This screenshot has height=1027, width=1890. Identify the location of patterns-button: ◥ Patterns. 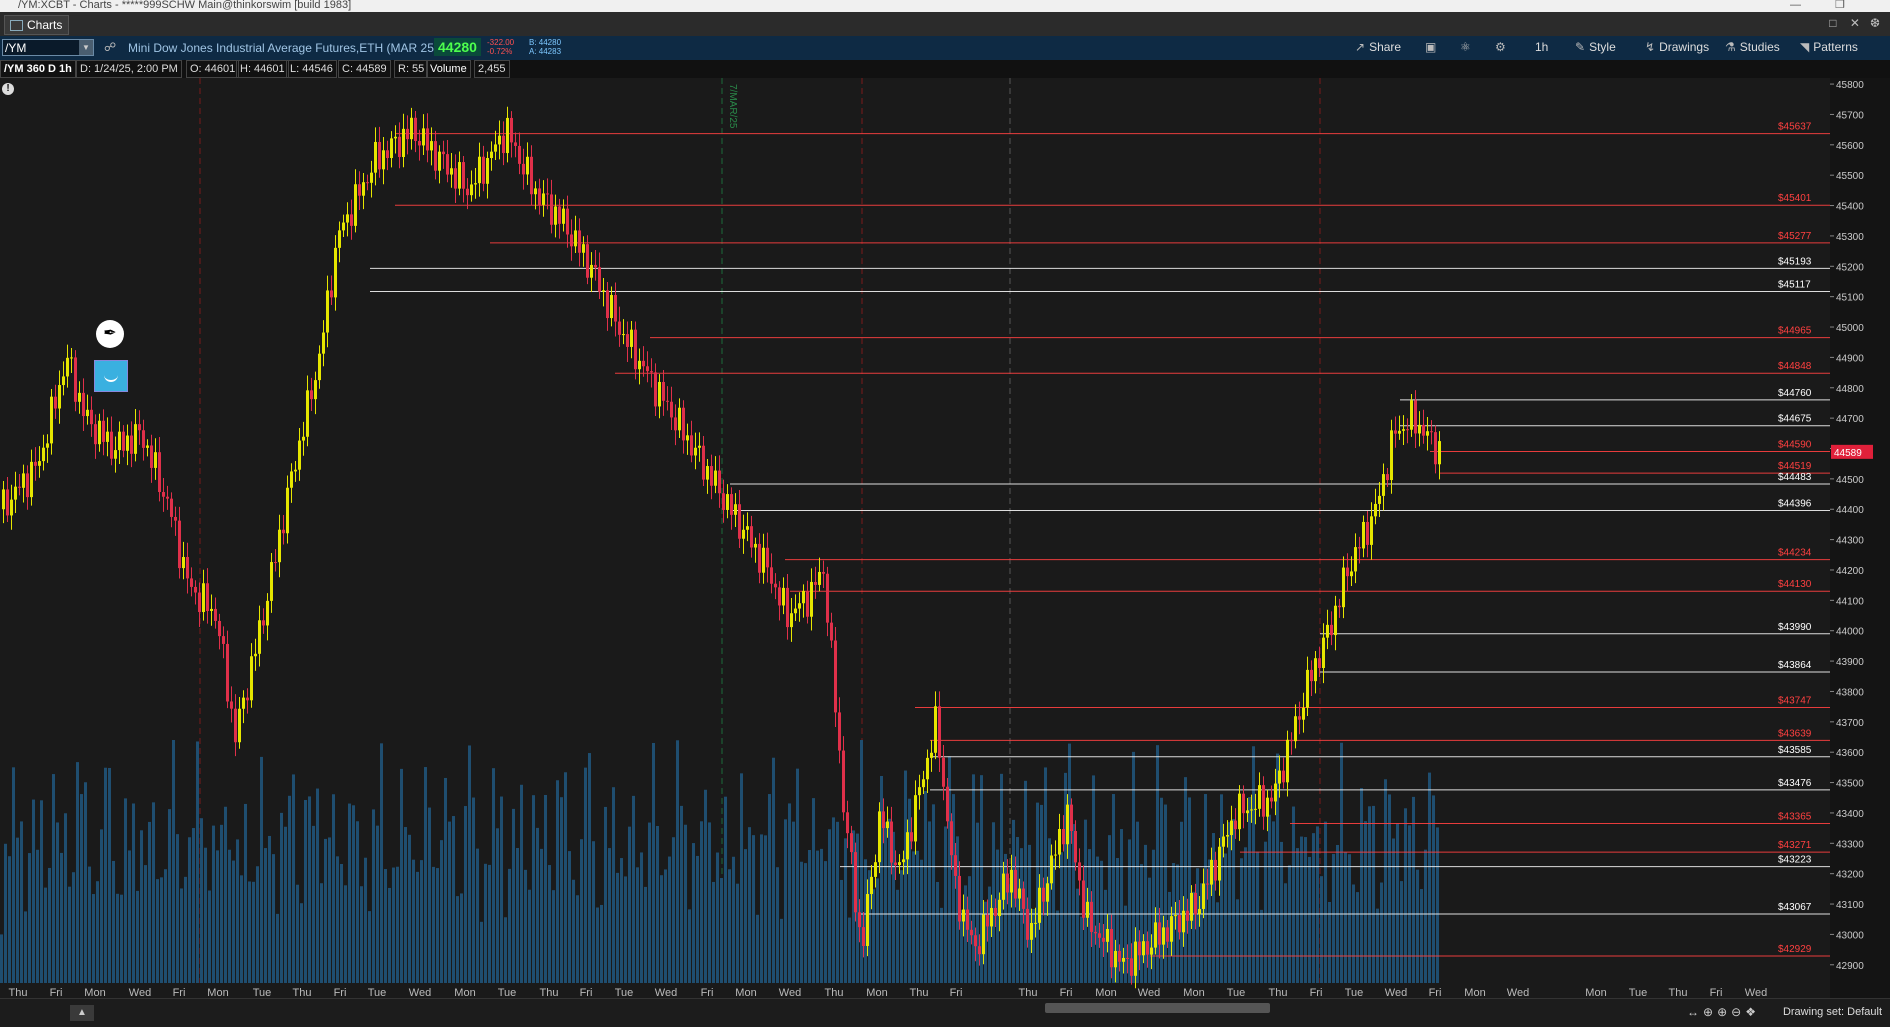
(1829, 47).